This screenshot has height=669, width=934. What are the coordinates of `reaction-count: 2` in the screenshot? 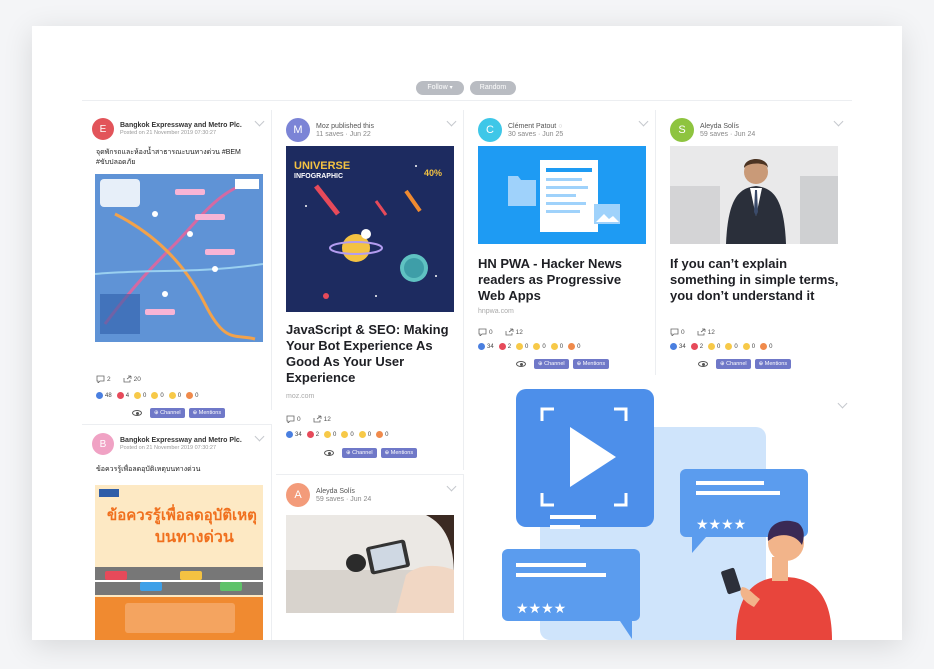 It's located at (701, 346).